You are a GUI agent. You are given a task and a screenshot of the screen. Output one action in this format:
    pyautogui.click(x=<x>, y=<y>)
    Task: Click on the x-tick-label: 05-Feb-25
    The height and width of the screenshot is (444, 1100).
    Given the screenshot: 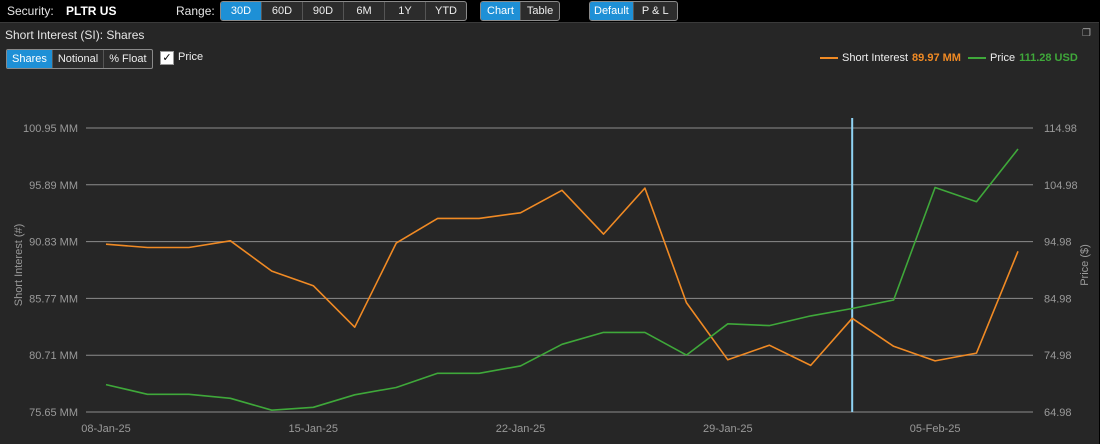 What is the action you would take?
    pyautogui.click(x=935, y=429)
    